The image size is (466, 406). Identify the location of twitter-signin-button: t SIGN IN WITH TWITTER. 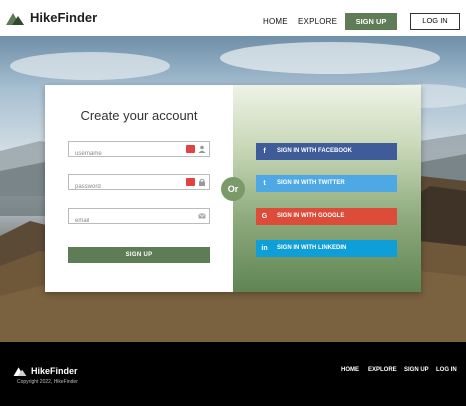
(326, 183).